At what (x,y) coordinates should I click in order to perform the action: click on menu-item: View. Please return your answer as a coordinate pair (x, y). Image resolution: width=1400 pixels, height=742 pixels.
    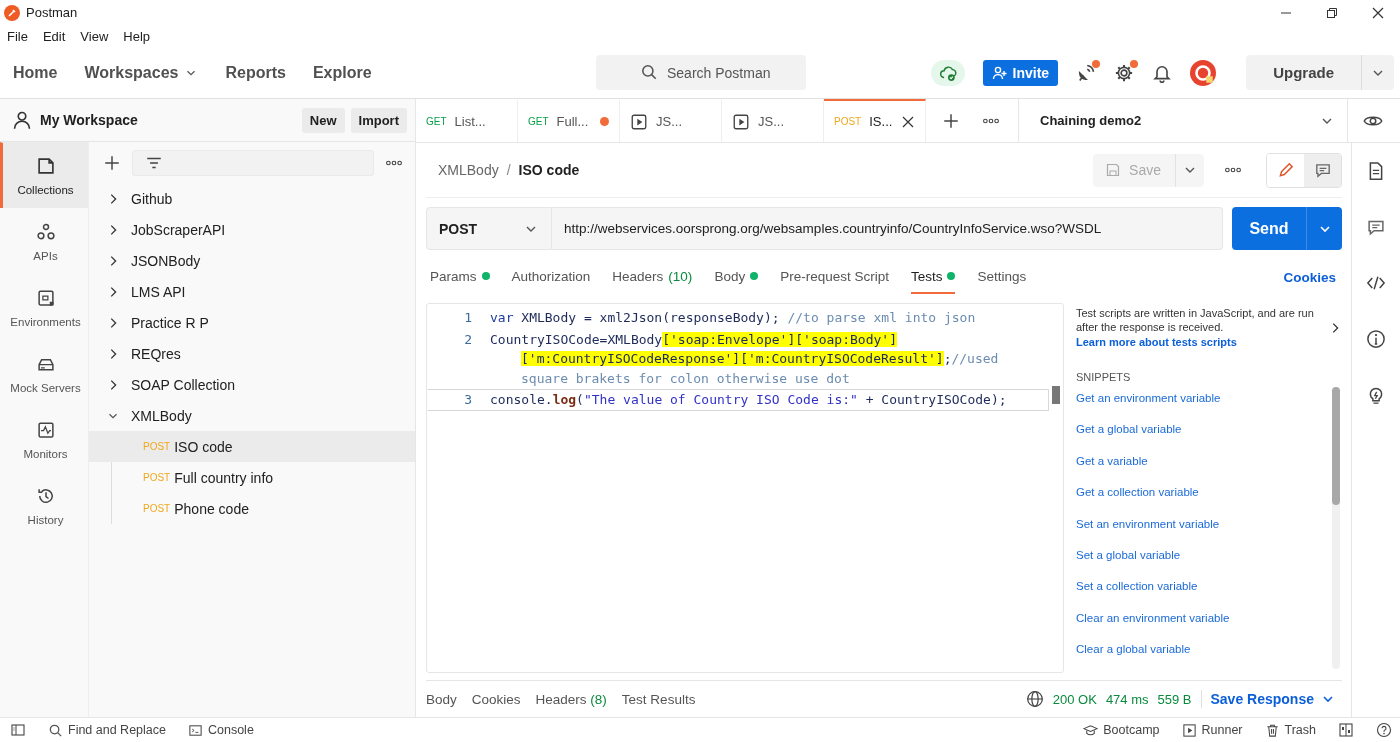
    Looking at the image, I should click on (94, 36).